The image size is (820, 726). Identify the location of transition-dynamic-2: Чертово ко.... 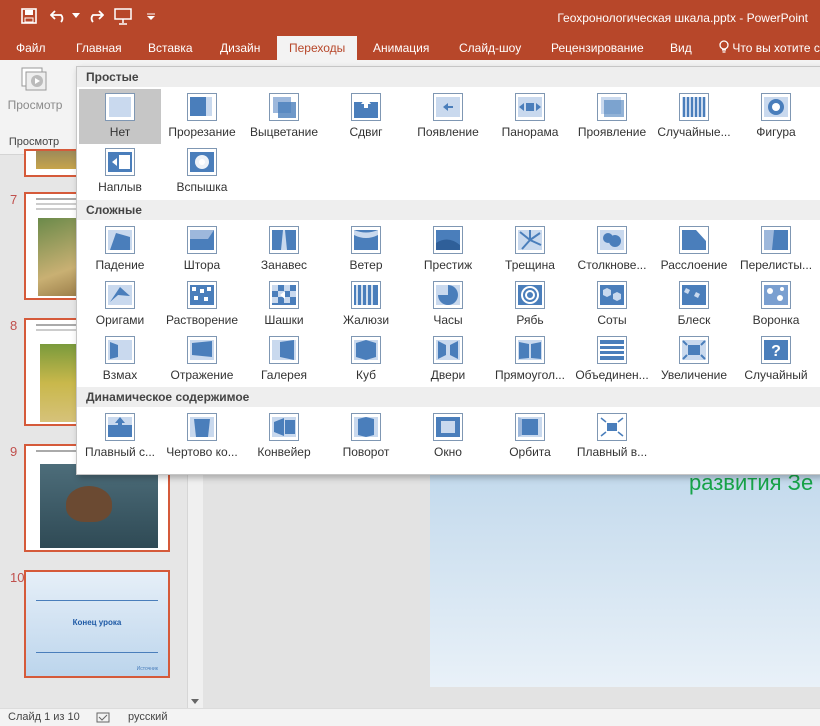
(202, 436).